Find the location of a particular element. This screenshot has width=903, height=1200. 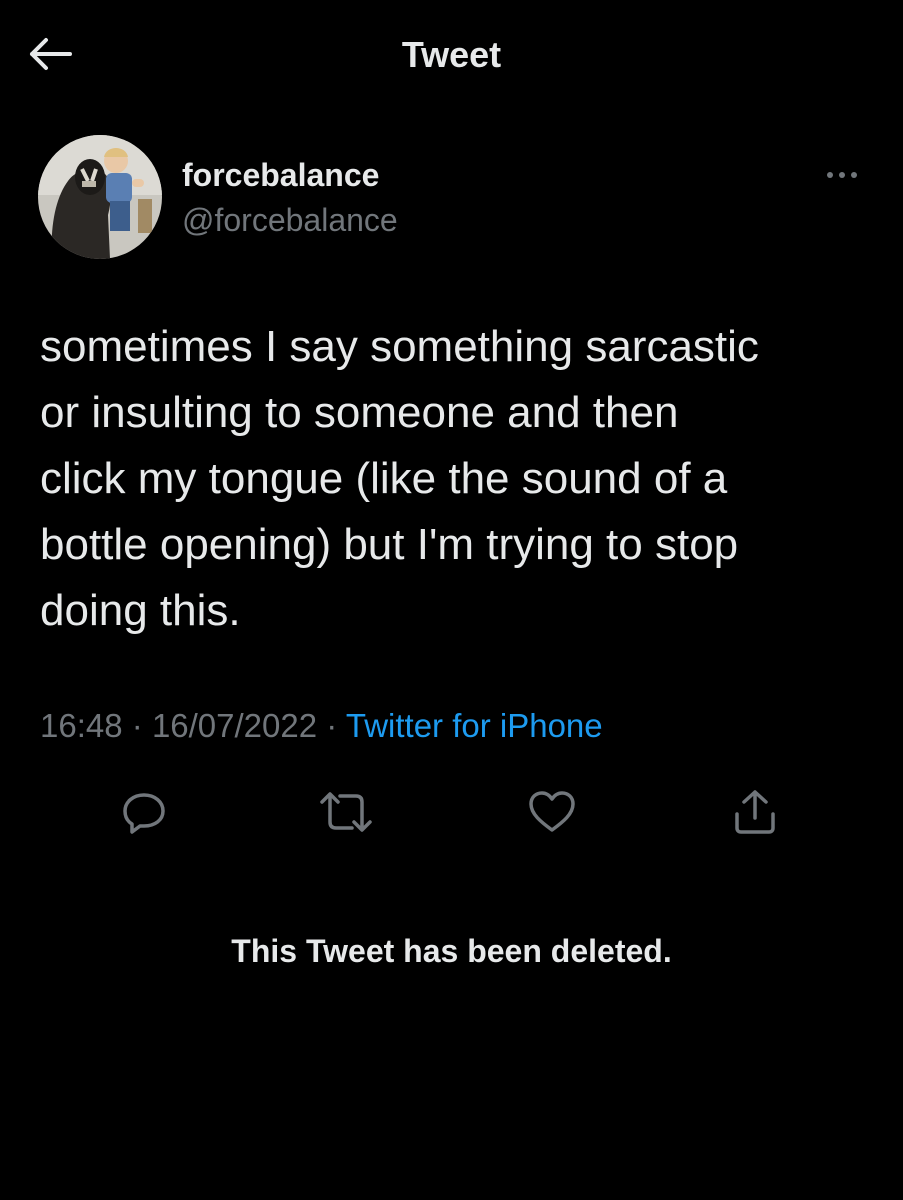

tweet-time: 16:48 is located at coordinates (81, 725).